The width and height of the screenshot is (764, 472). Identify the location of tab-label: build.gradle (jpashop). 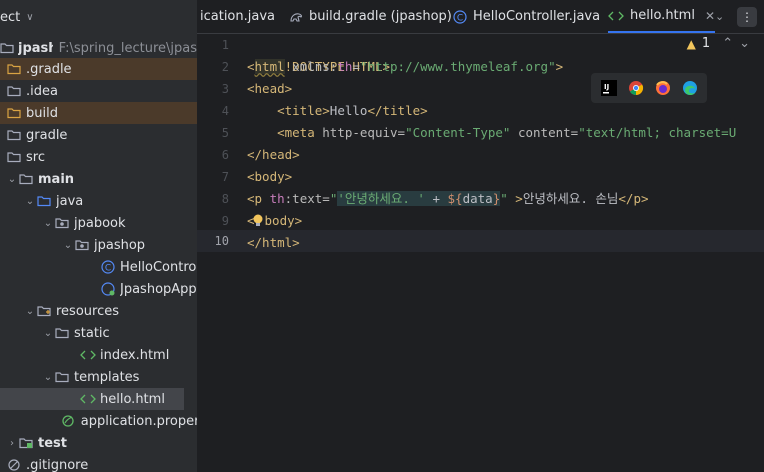
(380, 16).